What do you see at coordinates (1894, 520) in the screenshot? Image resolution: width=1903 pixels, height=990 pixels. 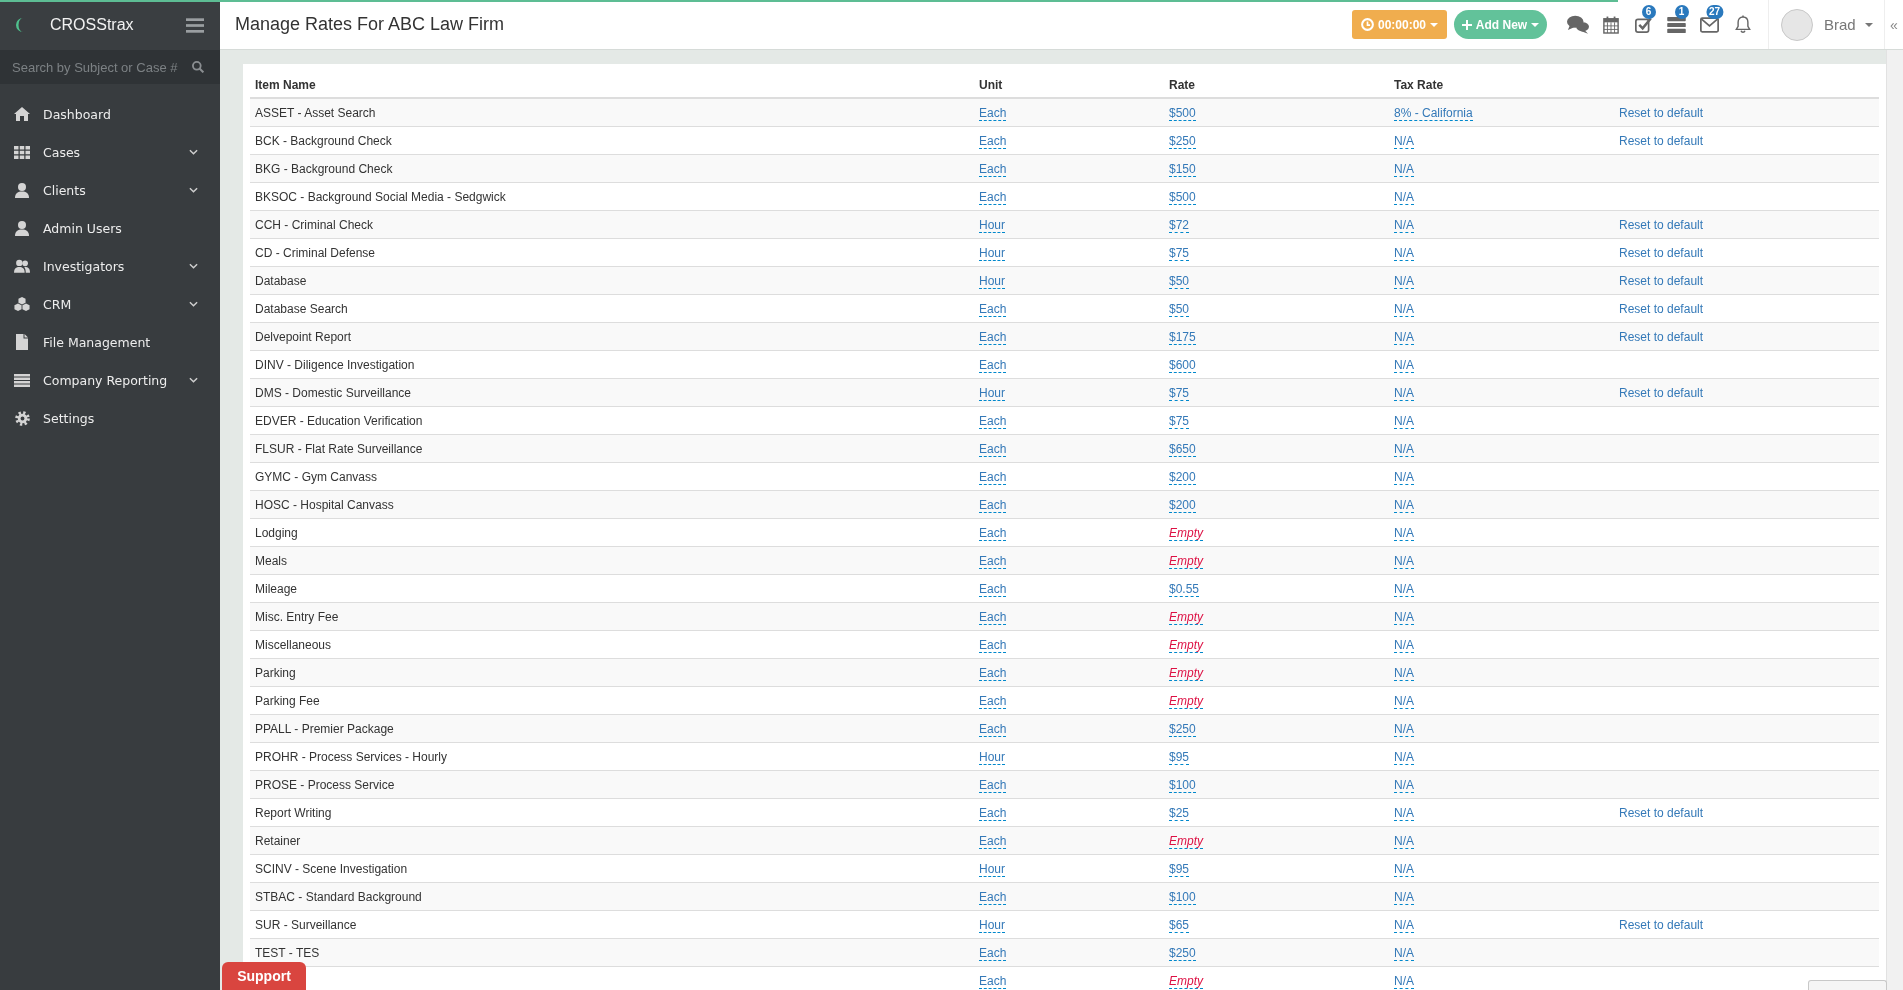 I see `scrollbar-track` at bounding box center [1894, 520].